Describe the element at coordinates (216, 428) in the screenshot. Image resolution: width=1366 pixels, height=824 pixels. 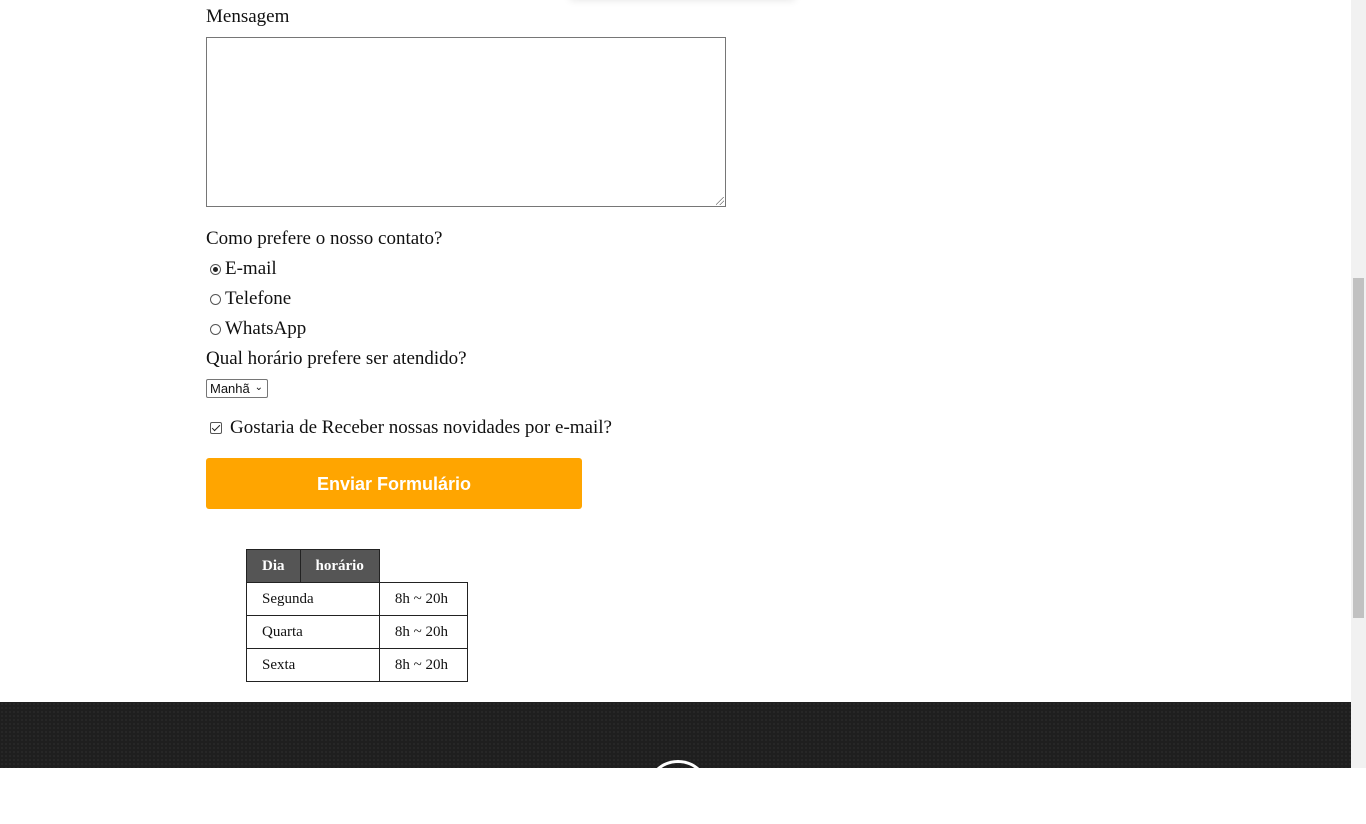
I see `newsletter-checkbox` at that location.